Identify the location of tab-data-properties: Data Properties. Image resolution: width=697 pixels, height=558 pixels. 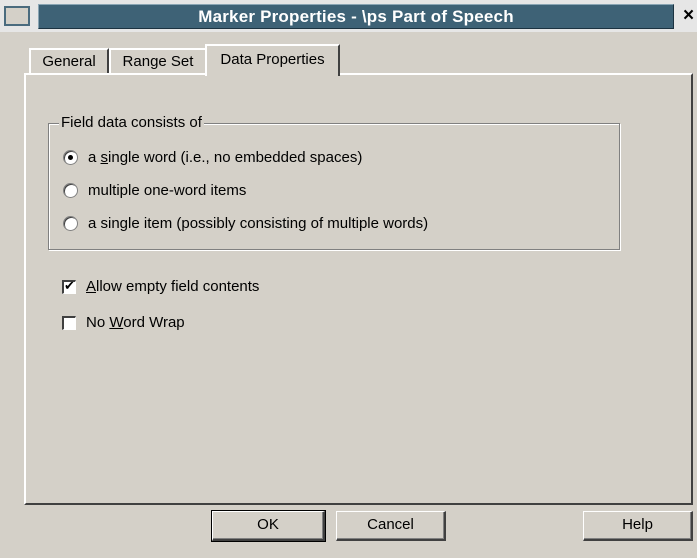
(272, 60).